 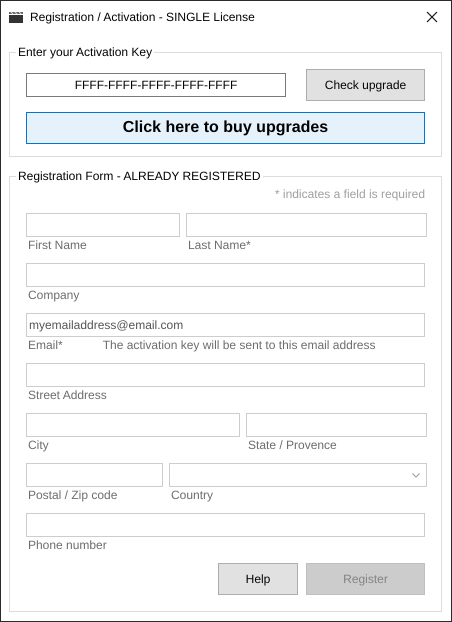 What do you see at coordinates (139, 176) in the screenshot?
I see `group-legend: Registration Form - ALREADY REGISTERED` at bounding box center [139, 176].